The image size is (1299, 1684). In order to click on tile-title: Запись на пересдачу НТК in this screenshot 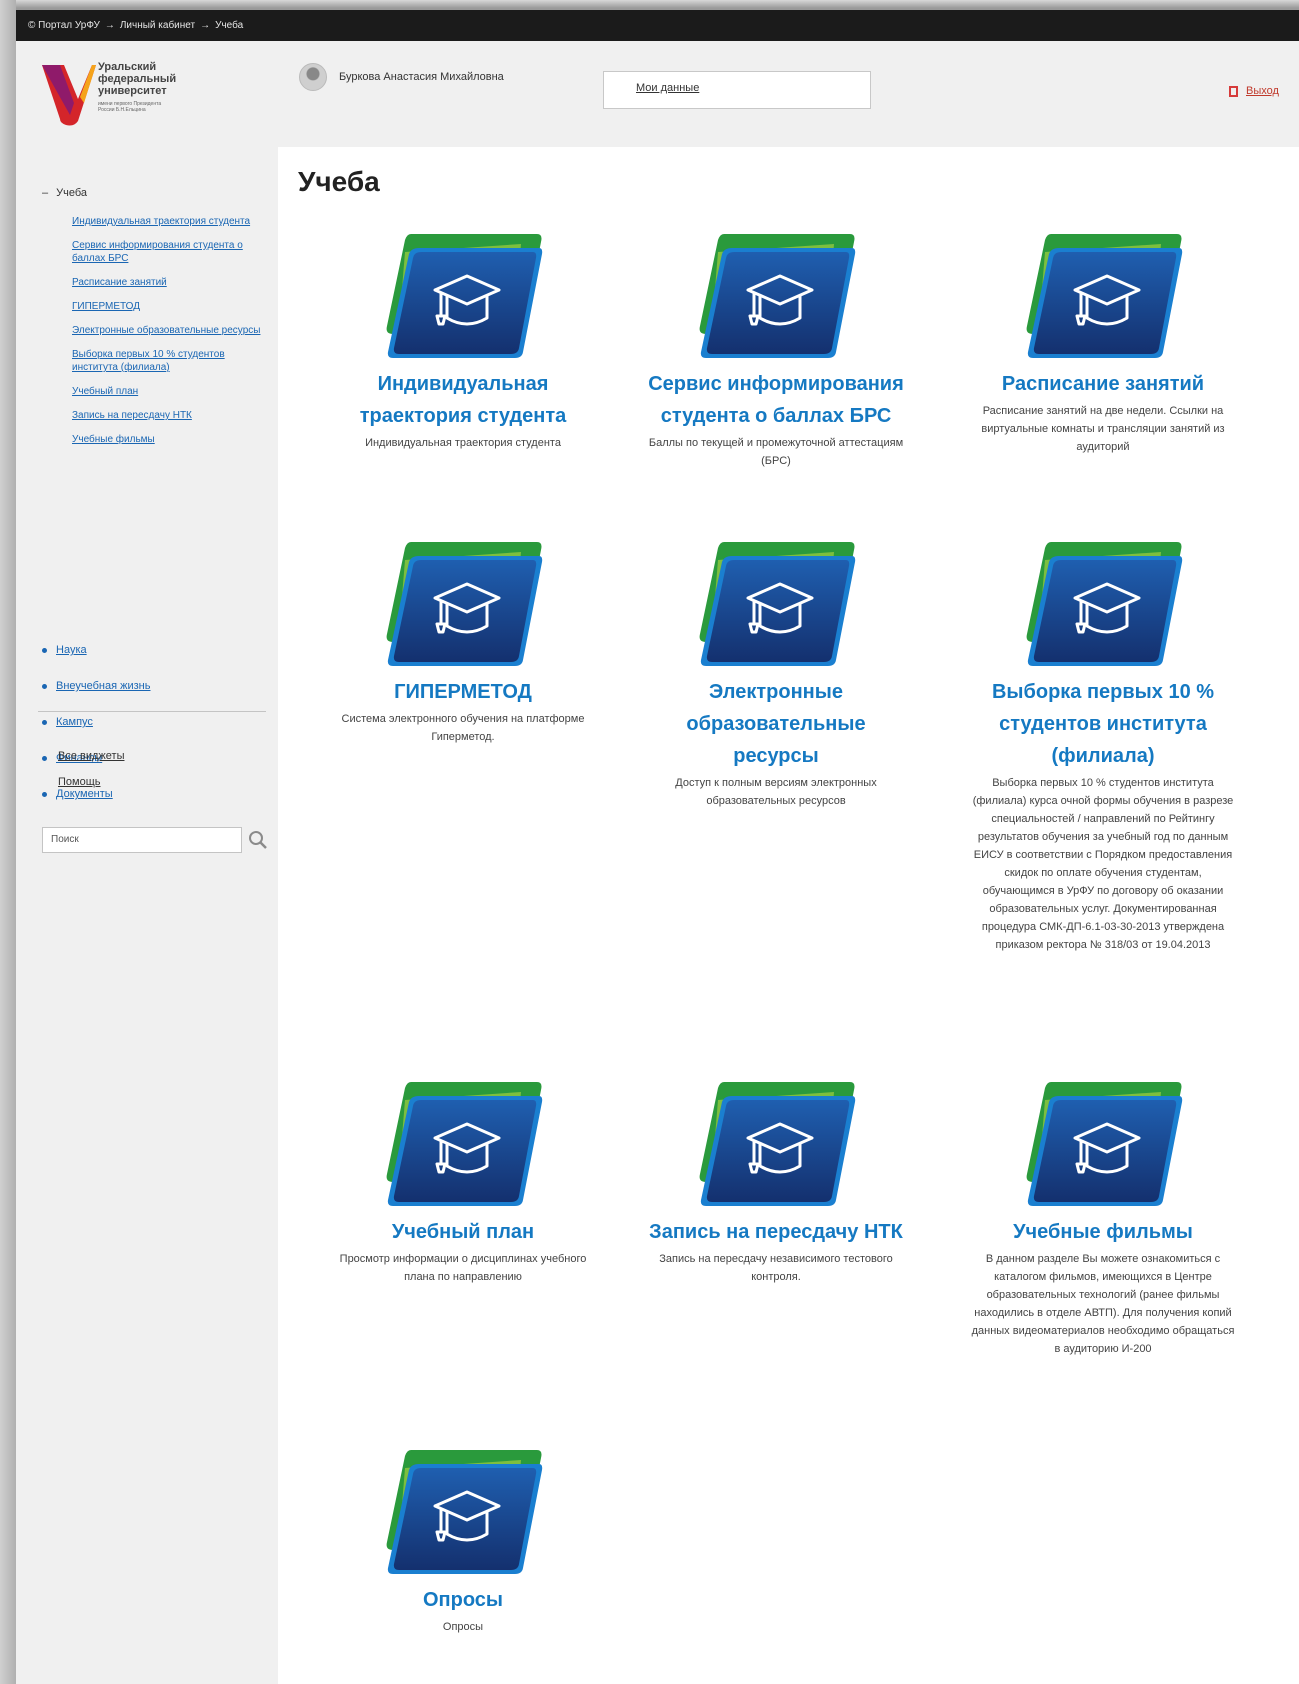, I will do `click(776, 1232)`.